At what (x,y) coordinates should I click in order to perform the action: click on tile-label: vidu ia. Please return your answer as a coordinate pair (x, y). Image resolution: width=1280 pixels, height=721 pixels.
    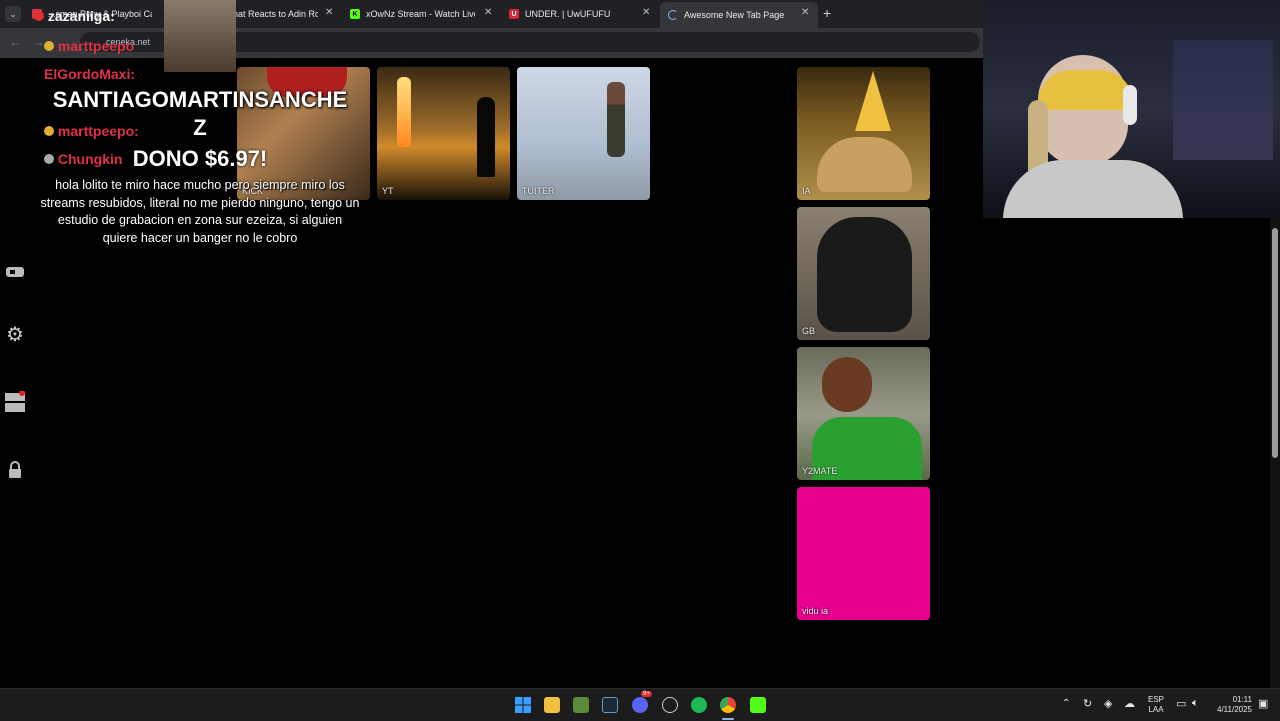
    Looking at the image, I should click on (815, 611).